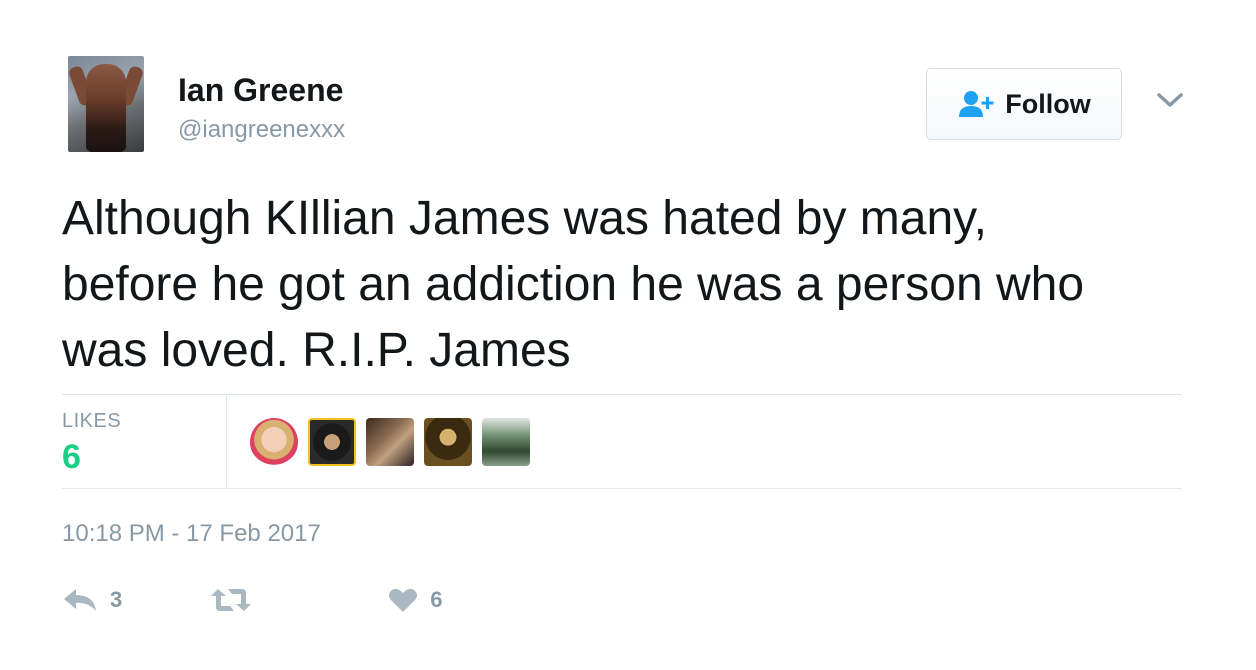 The height and width of the screenshot is (670, 1256). Describe the element at coordinates (80, 600) in the screenshot. I see `reply-icon` at that location.